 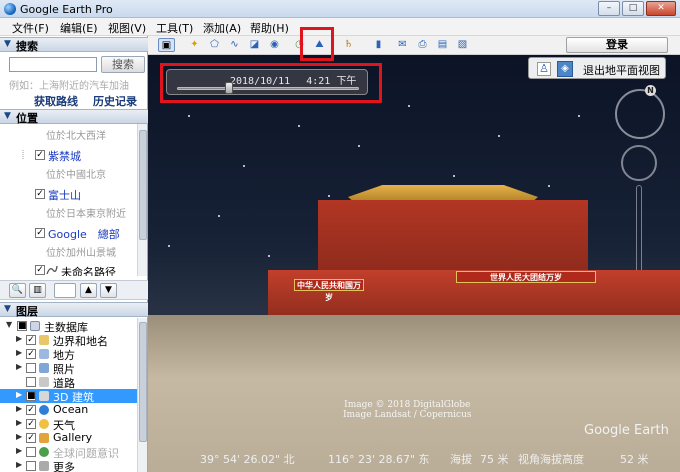 What do you see at coordinates (9, 324) in the screenshot?
I see `expand-arrow-icon: ▼` at bounding box center [9, 324].